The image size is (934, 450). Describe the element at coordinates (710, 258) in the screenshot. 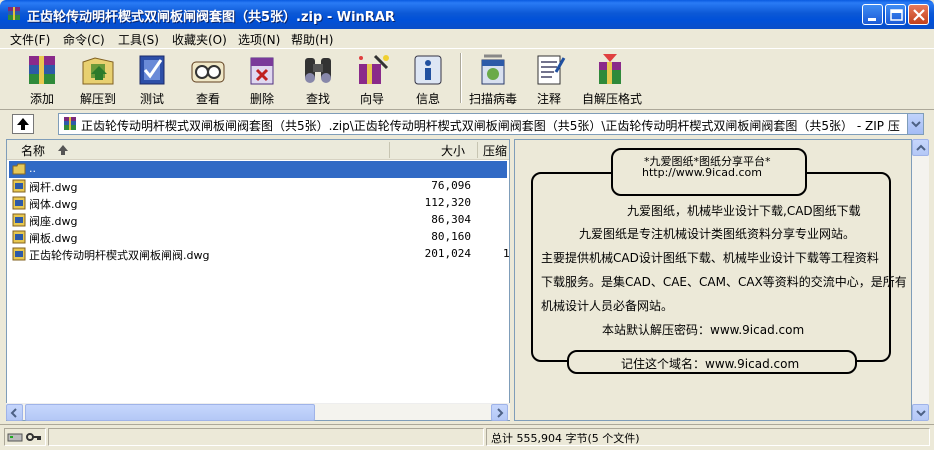

I see `comment-line: 主要提供机械CAD设计图纸下载、机械毕业设计下载等工程资料` at that location.